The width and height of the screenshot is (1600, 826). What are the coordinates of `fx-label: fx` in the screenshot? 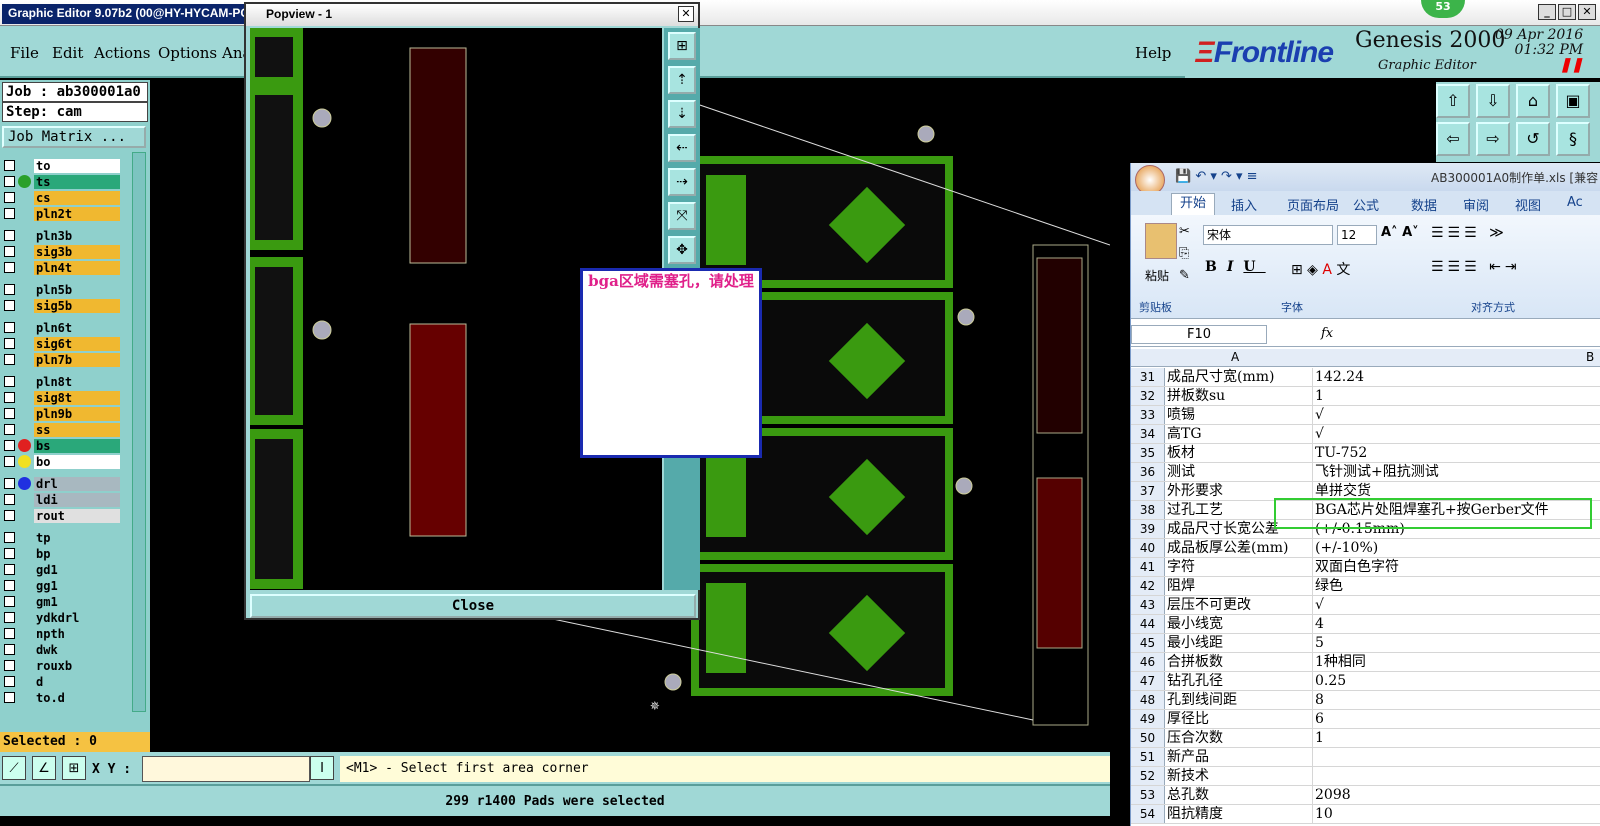 It's located at (1327, 333).